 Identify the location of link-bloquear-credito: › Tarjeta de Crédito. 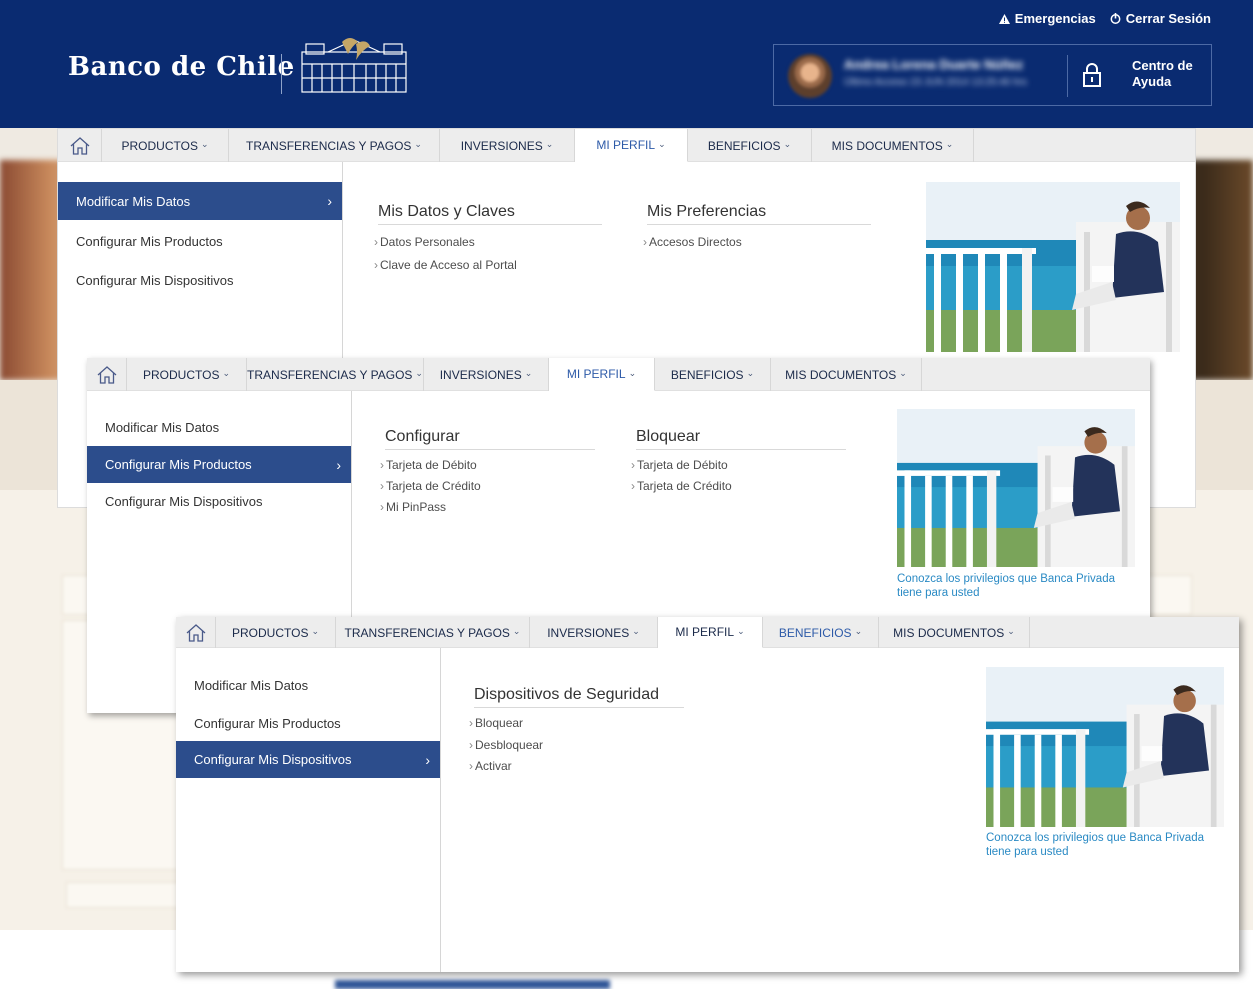
(681, 486).